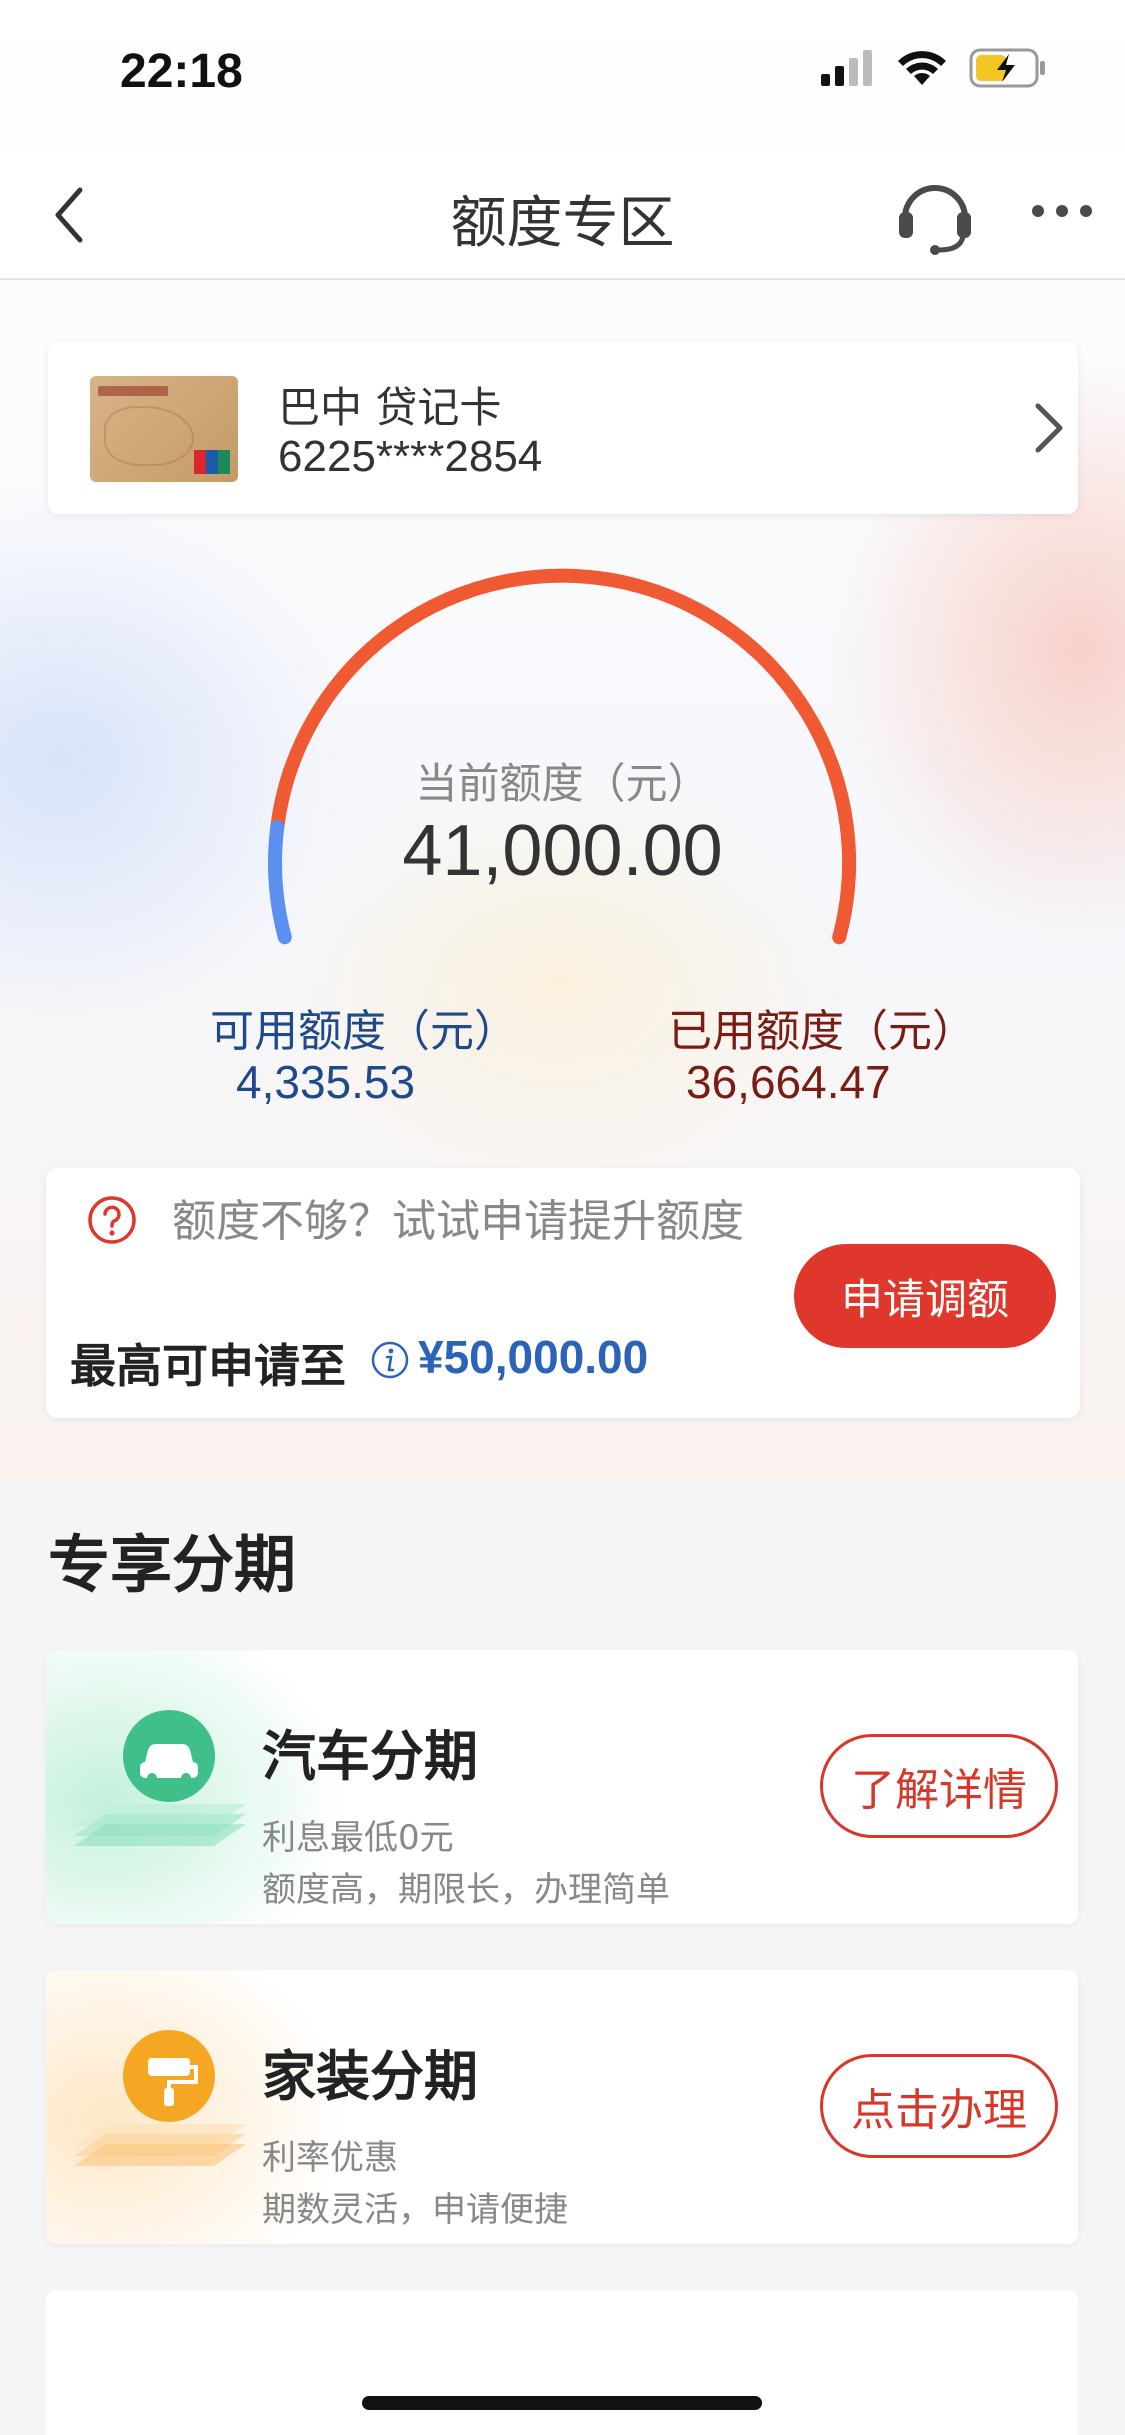 The image size is (1125, 2435). What do you see at coordinates (212, 462) in the screenshot?
I see `unionpay-logo-icon` at bounding box center [212, 462].